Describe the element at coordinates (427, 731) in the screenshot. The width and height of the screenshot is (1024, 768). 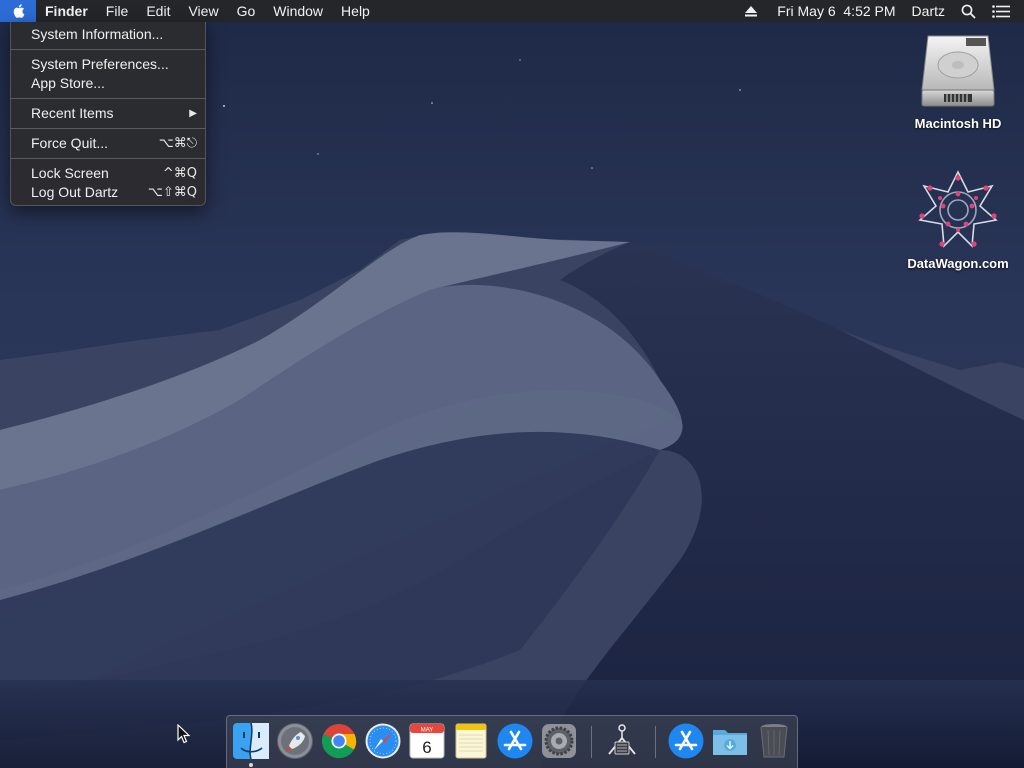
I see `calendar-month: MAY` at that location.